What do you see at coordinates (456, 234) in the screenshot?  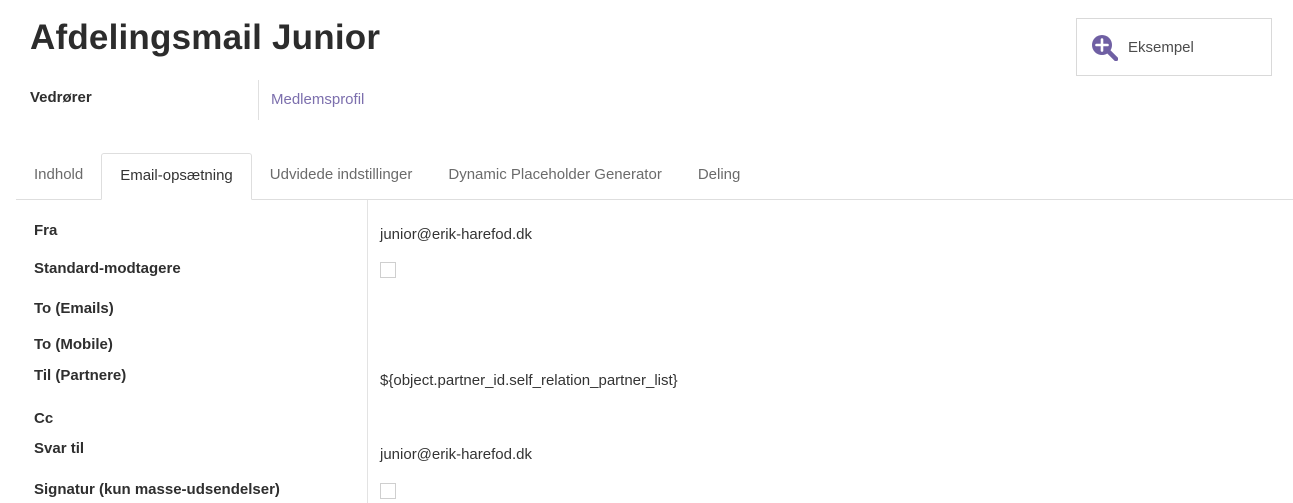 I see `from-field: junior@erik-harefod.dk` at bounding box center [456, 234].